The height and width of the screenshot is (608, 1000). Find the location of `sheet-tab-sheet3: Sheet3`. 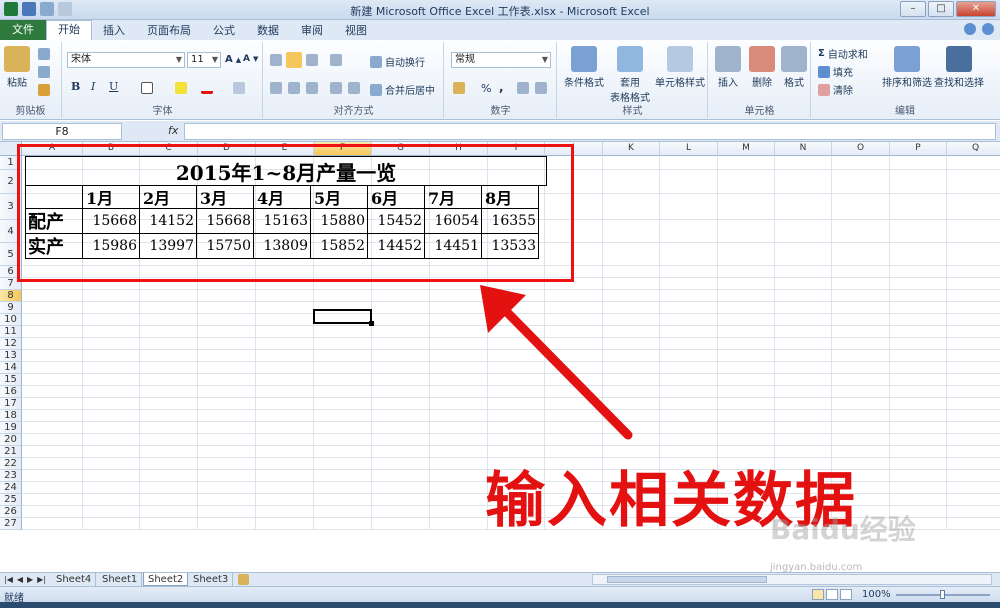

sheet-tab-sheet3: Sheet3 is located at coordinates (211, 579).